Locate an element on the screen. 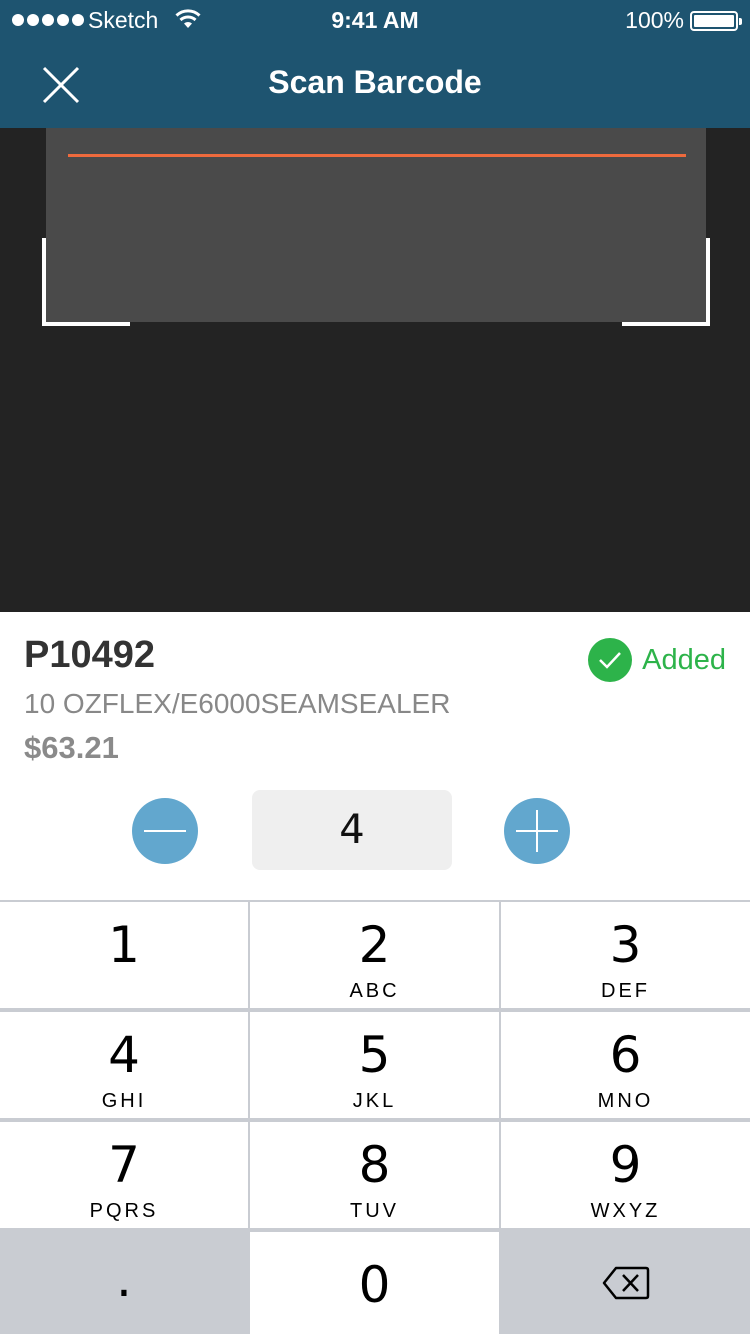 This screenshot has height=1334, width=750. key-3: 3 DEF is located at coordinates (625, 955).